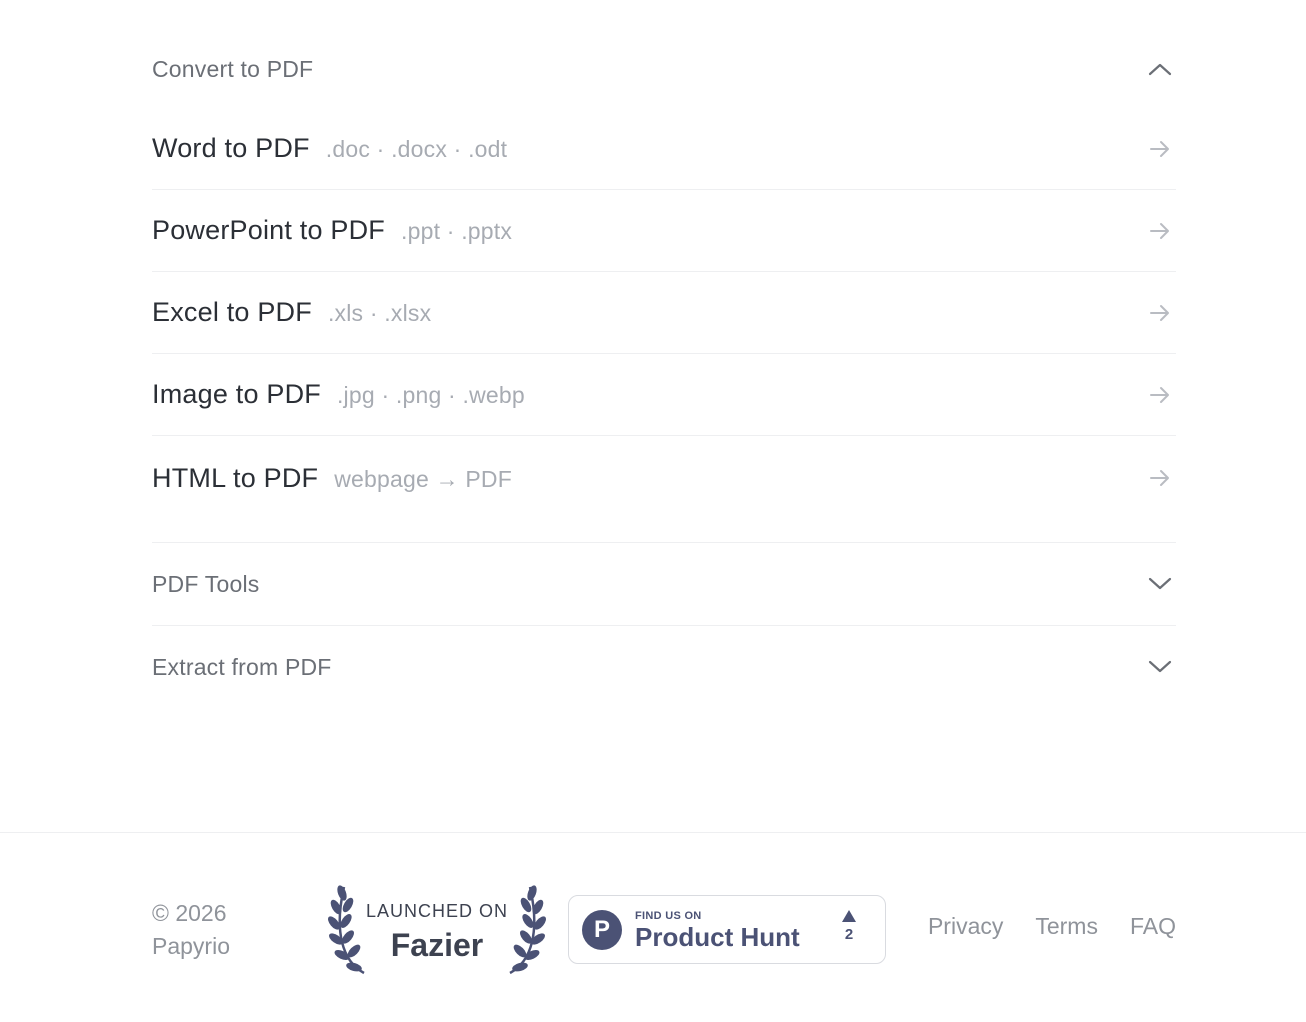 The width and height of the screenshot is (1306, 1022). I want to click on tool-name: PowerPoint to PDF, so click(268, 230).